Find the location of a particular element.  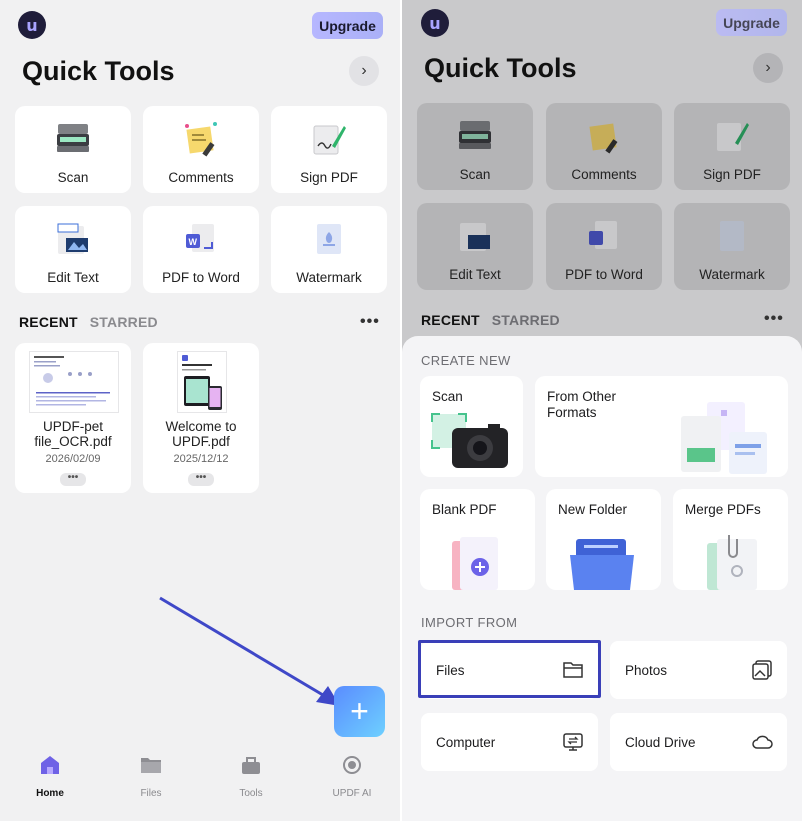

computer-transfer-icon is located at coordinates (573, 742).